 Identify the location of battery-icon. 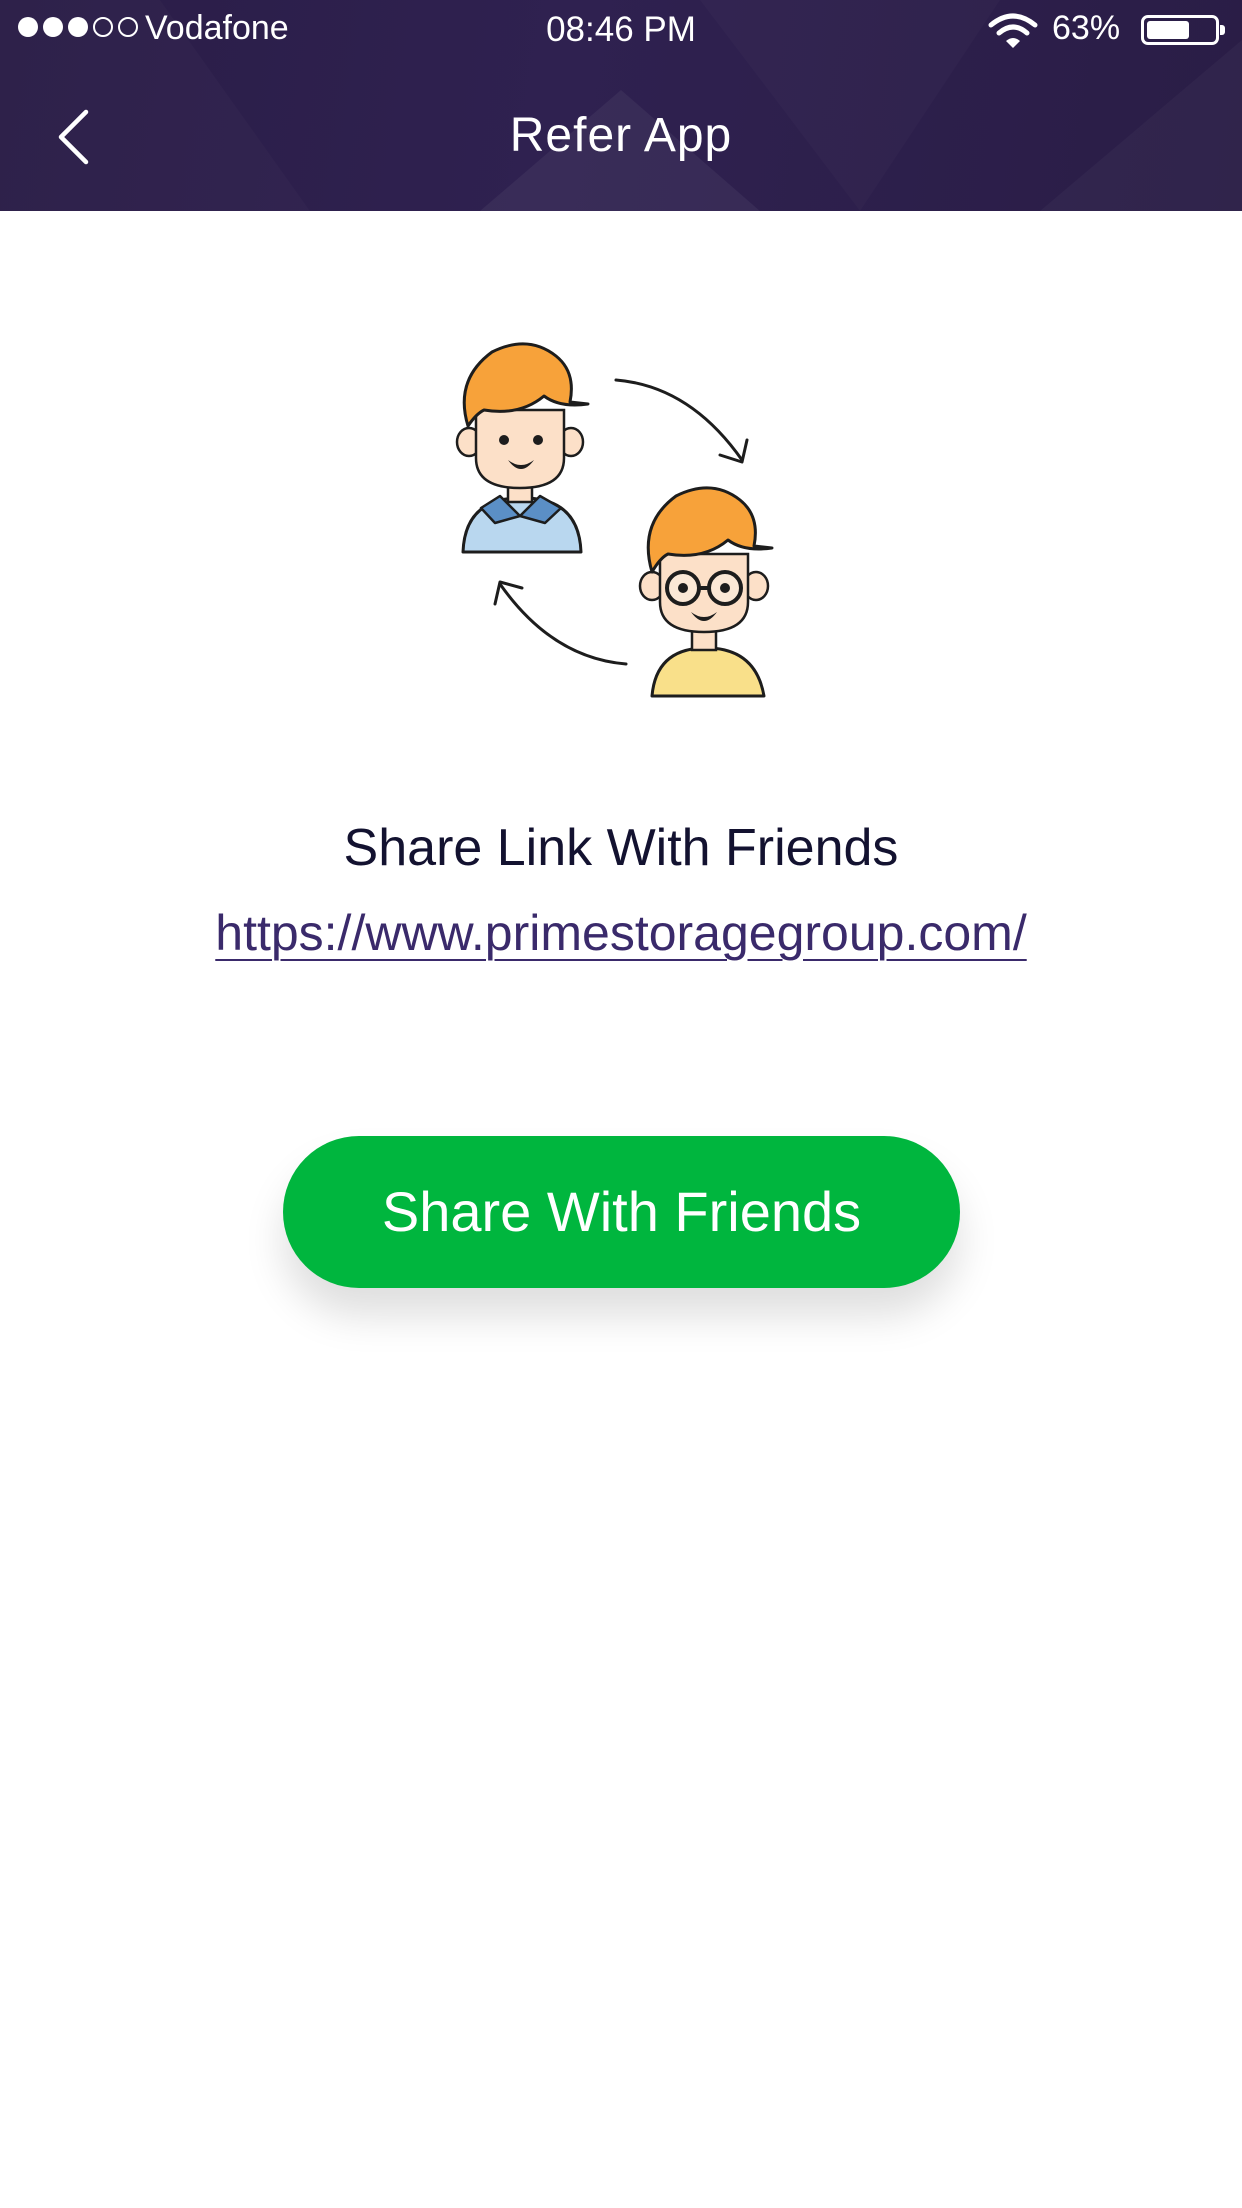
(1183, 30).